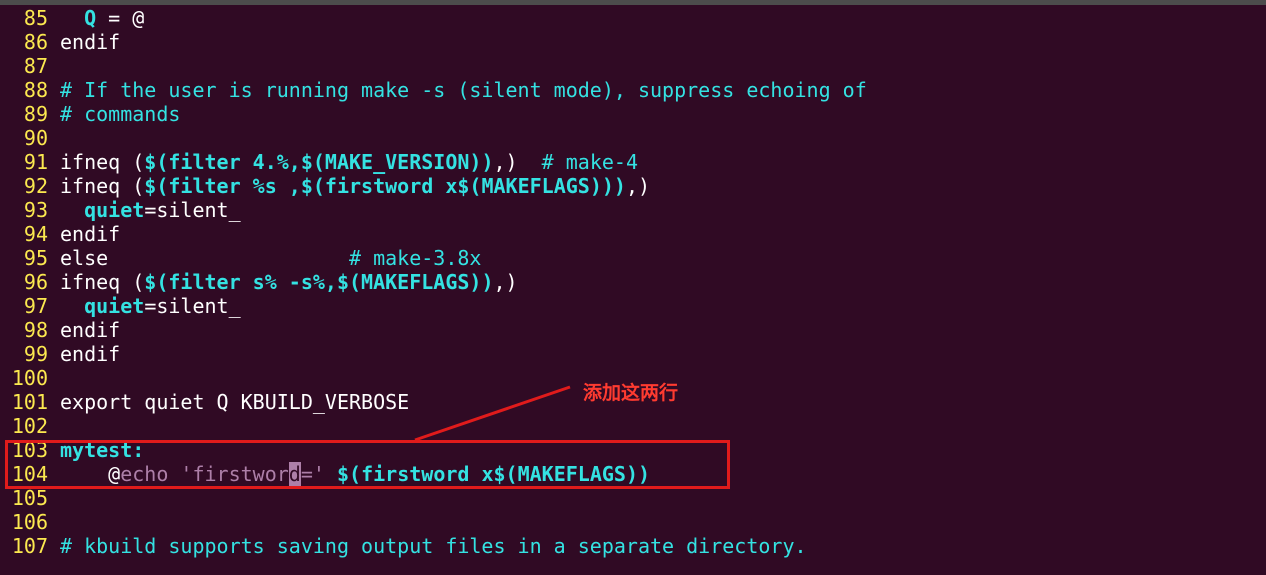  Describe the element at coordinates (35, 282) in the screenshot. I see `line-number: 96` at that location.